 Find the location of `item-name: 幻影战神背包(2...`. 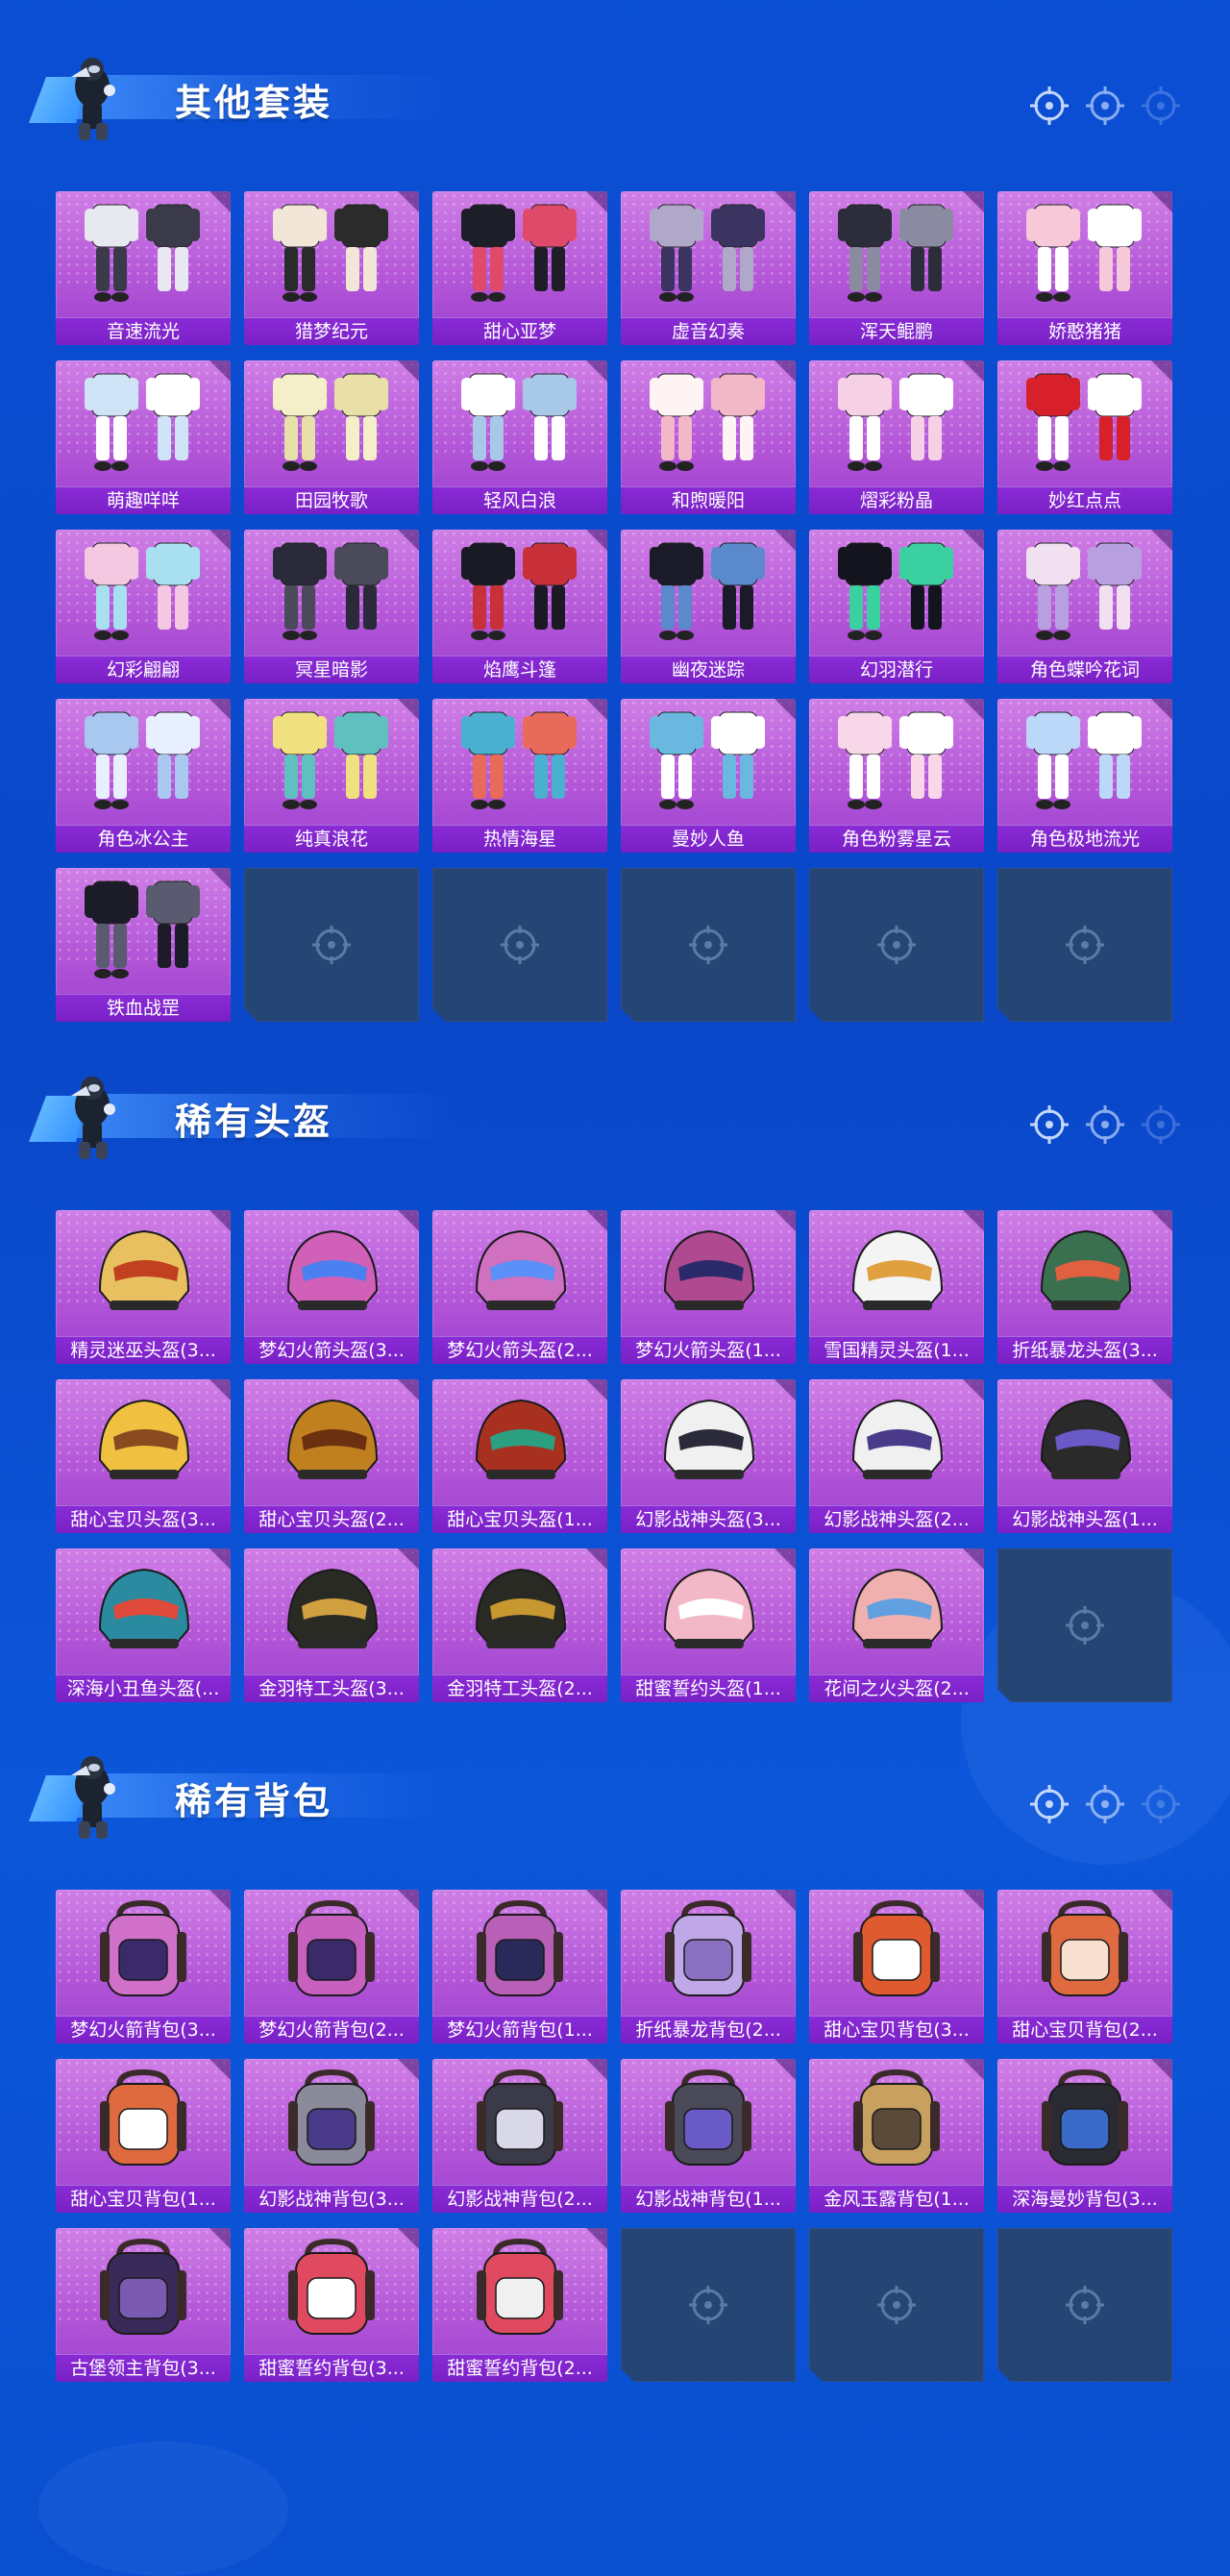

item-name: 幻影战神背包(2... is located at coordinates (519, 2199).